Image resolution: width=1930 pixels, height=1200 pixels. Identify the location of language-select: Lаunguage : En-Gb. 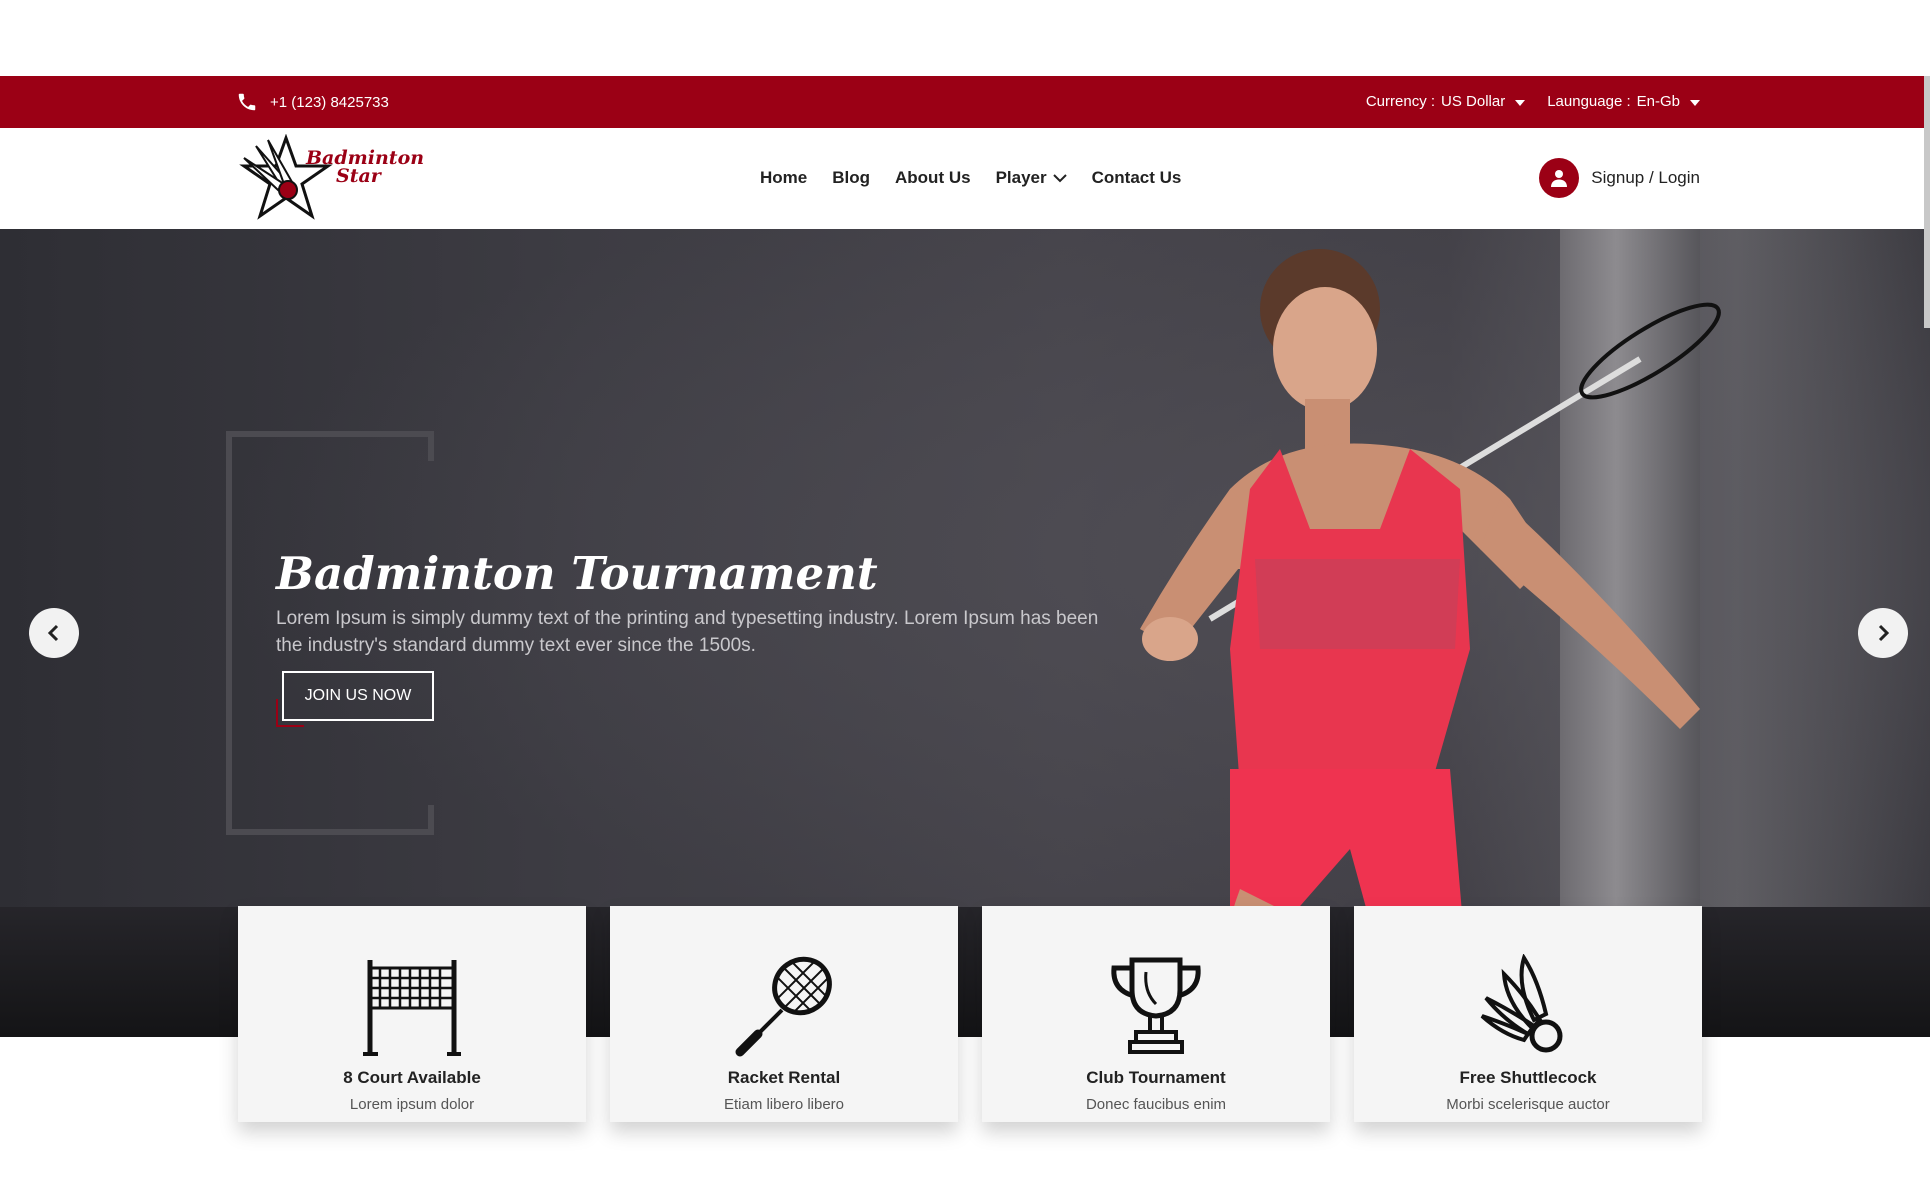
(1623, 101).